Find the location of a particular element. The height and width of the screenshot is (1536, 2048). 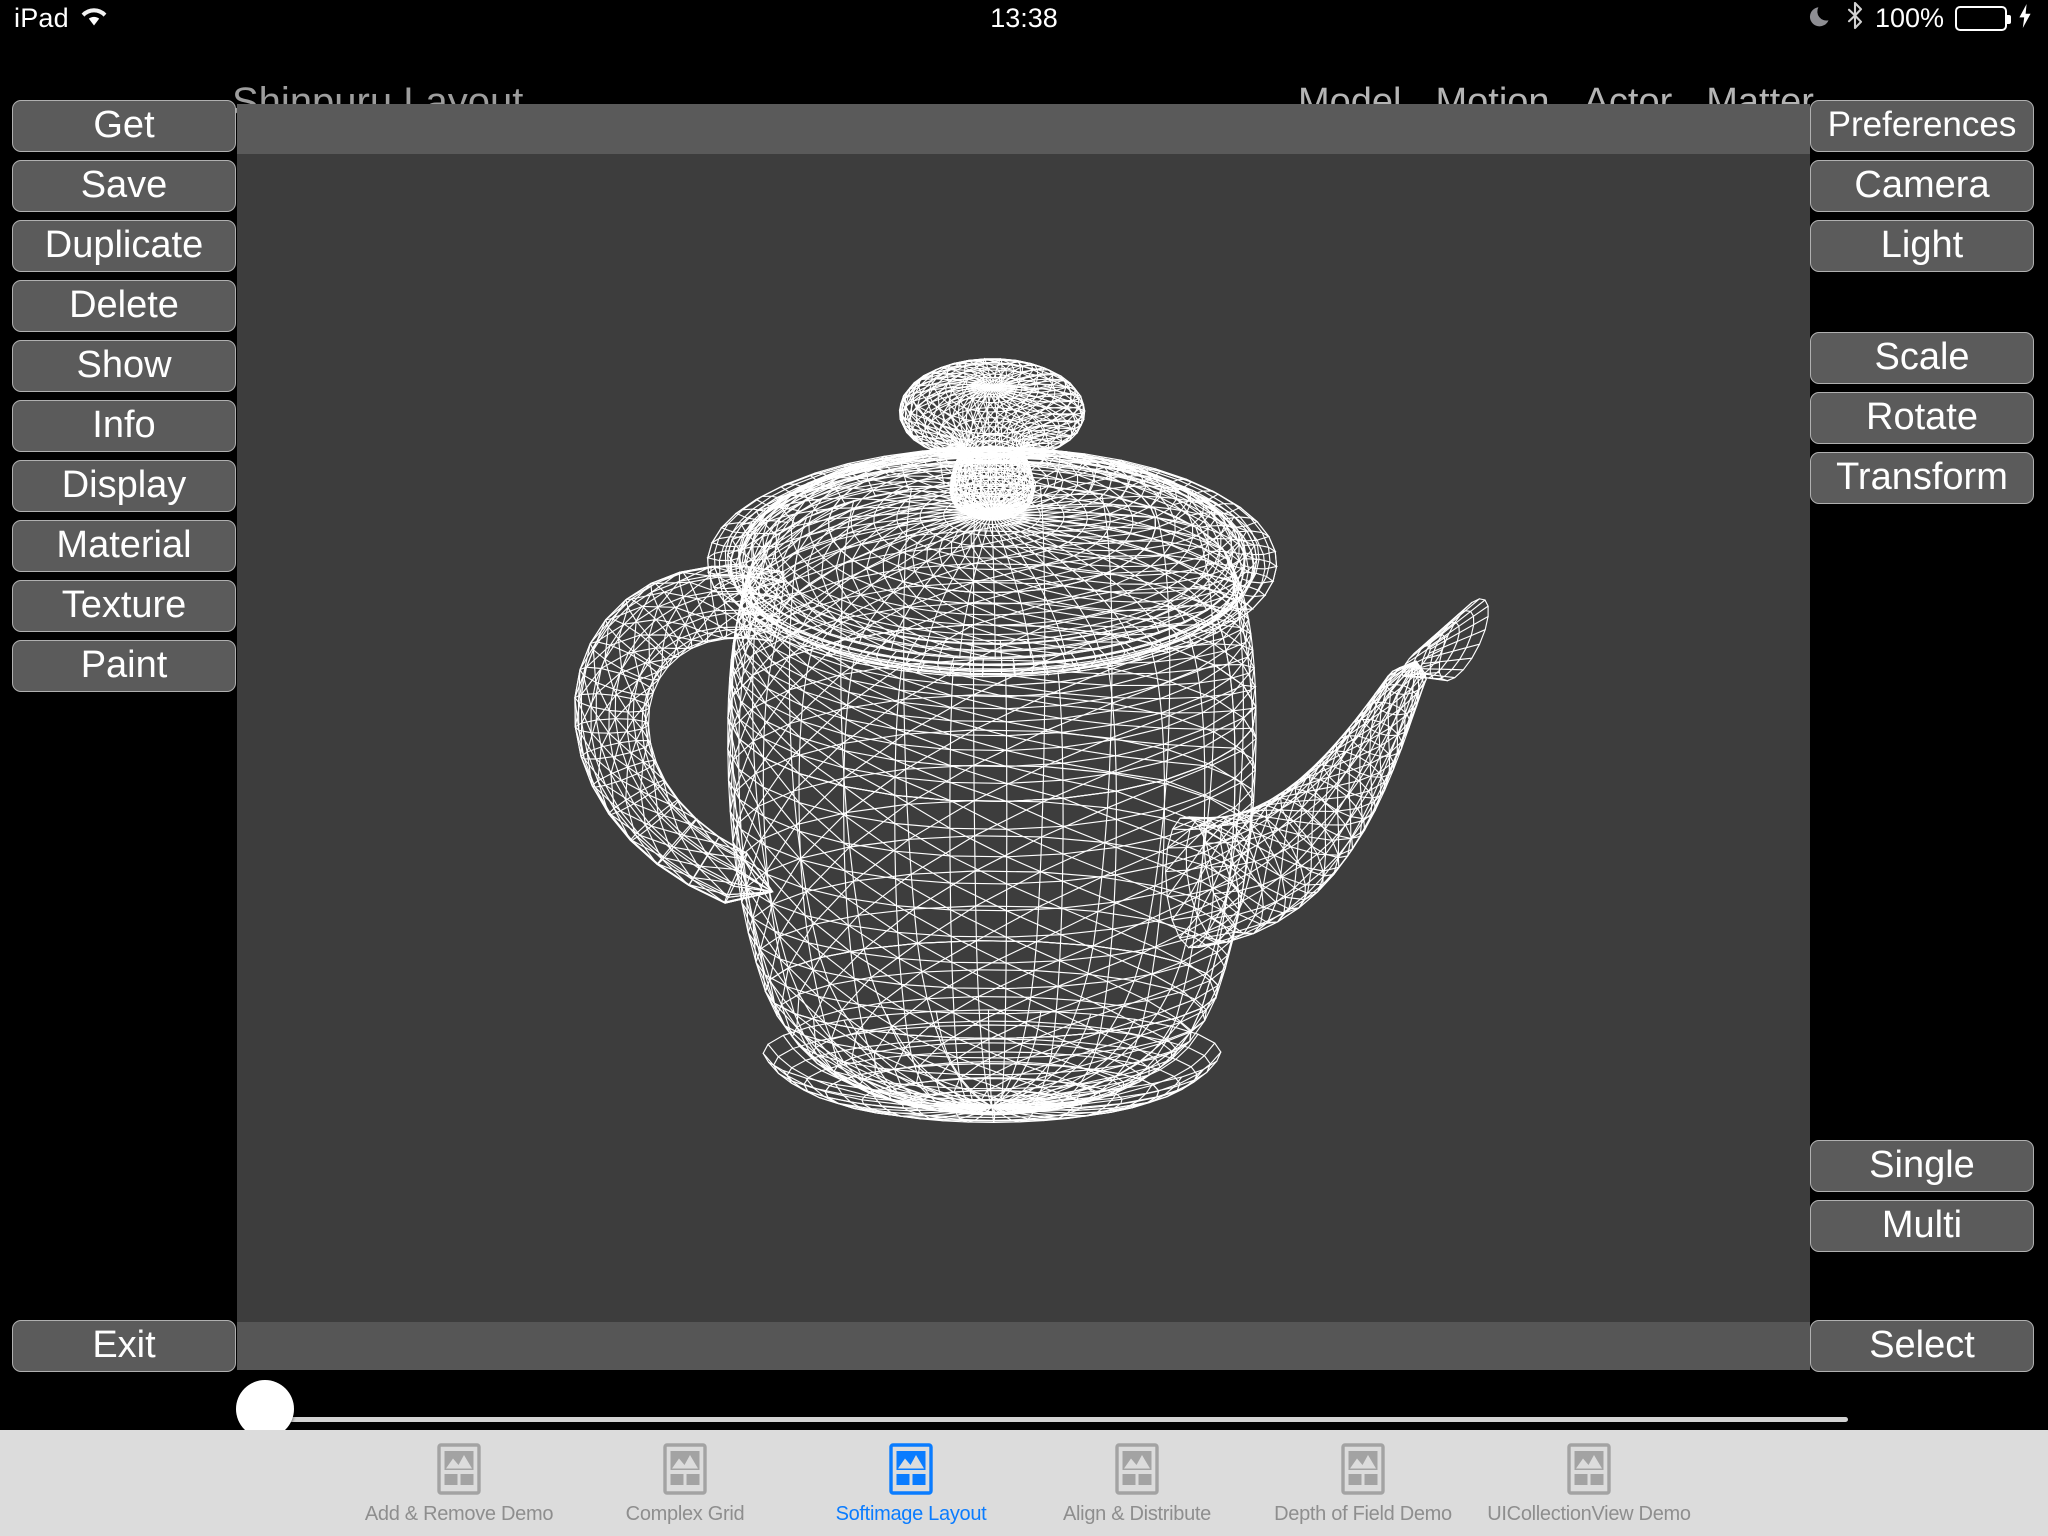

preferences-button: Preferences is located at coordinates (1922, 126).